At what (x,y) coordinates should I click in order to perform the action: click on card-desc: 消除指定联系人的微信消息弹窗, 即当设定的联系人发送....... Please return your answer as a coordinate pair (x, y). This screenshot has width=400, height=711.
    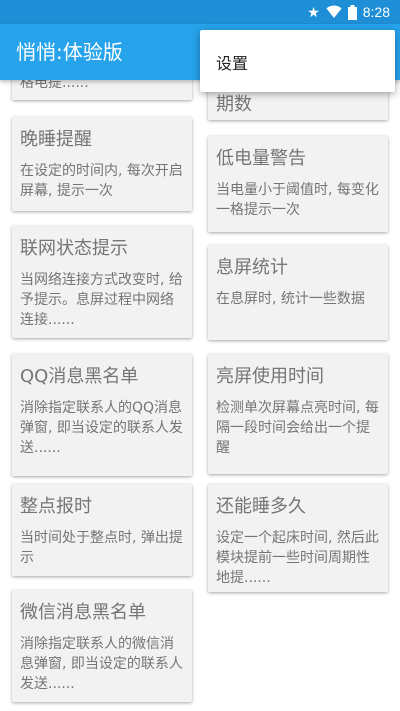
    Looking at the image, I should click on (101, 664).